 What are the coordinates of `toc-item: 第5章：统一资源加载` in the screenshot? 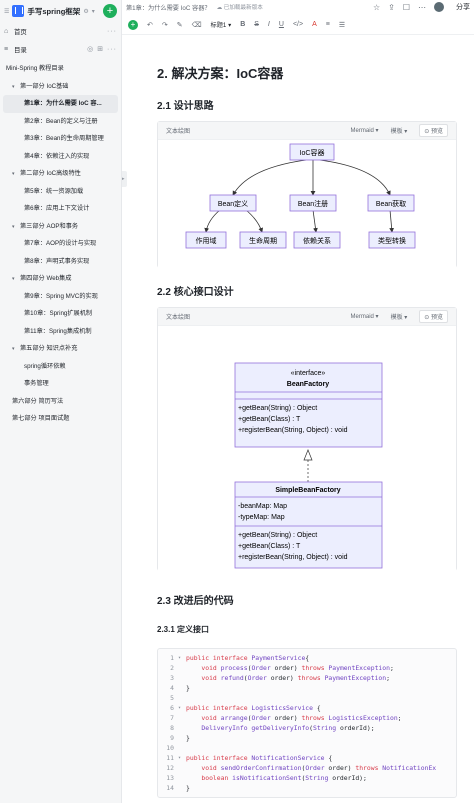 It's located at (60, 192).